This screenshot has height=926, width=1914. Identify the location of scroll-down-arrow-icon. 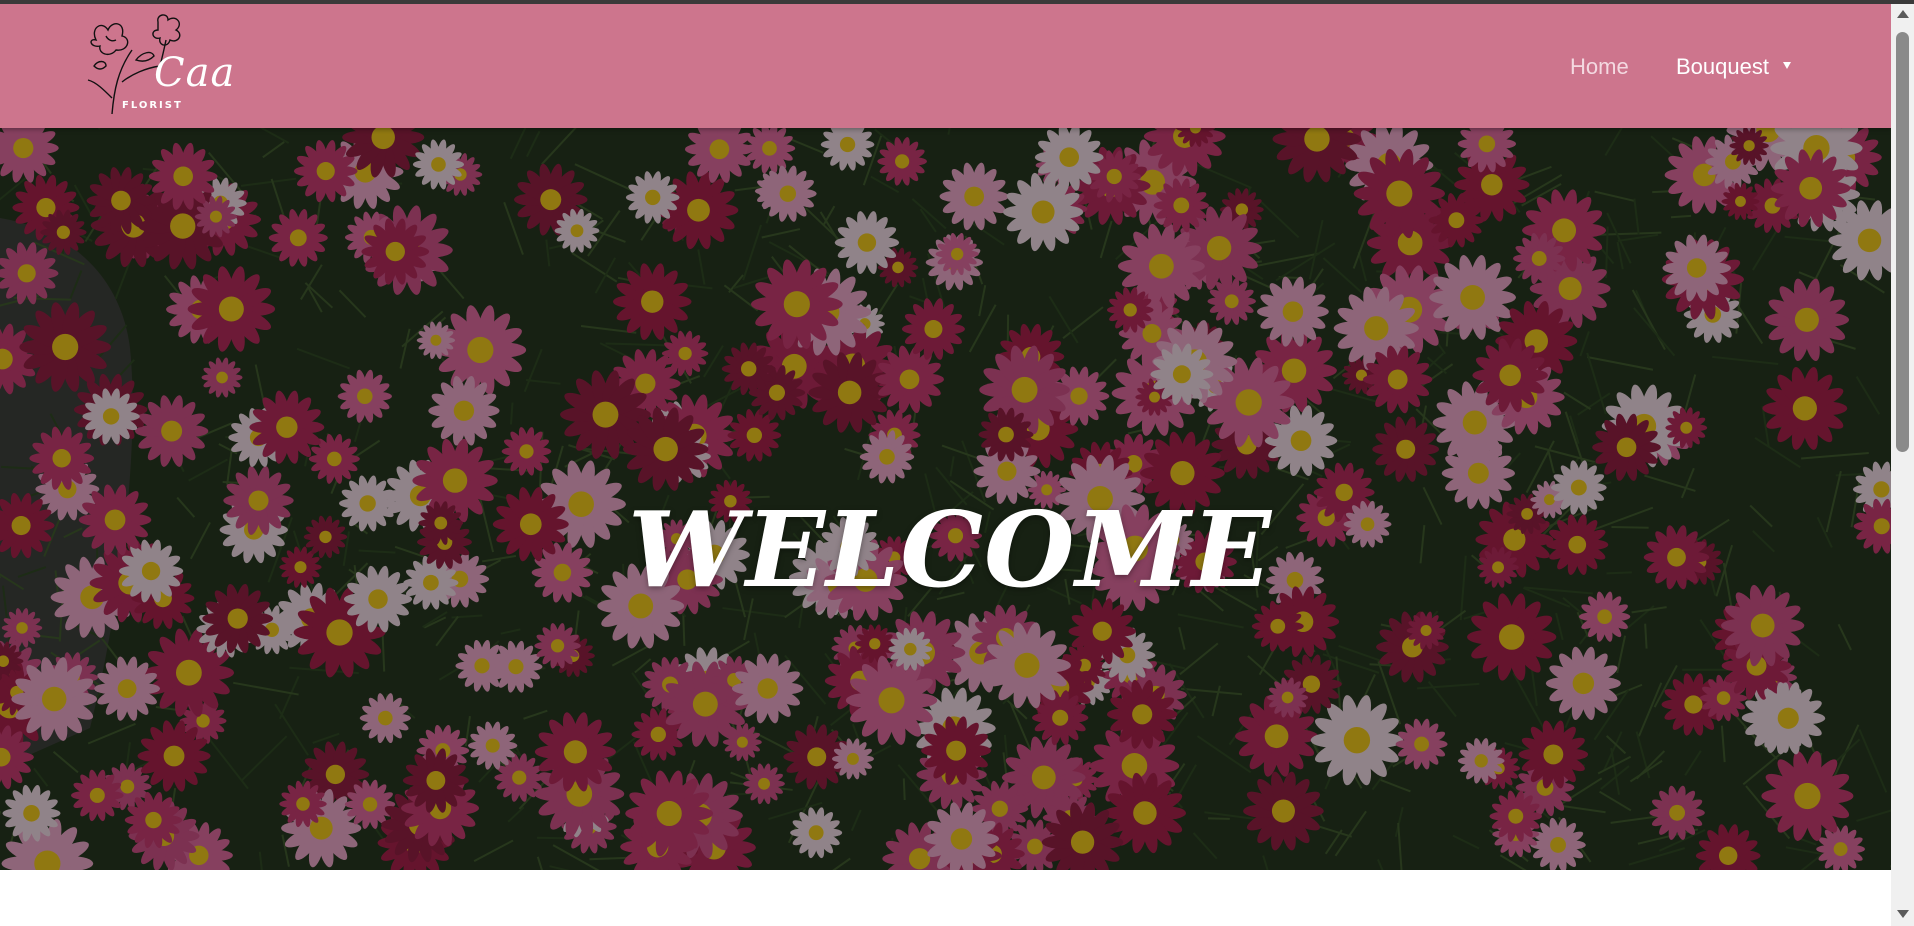
(1903, 914).